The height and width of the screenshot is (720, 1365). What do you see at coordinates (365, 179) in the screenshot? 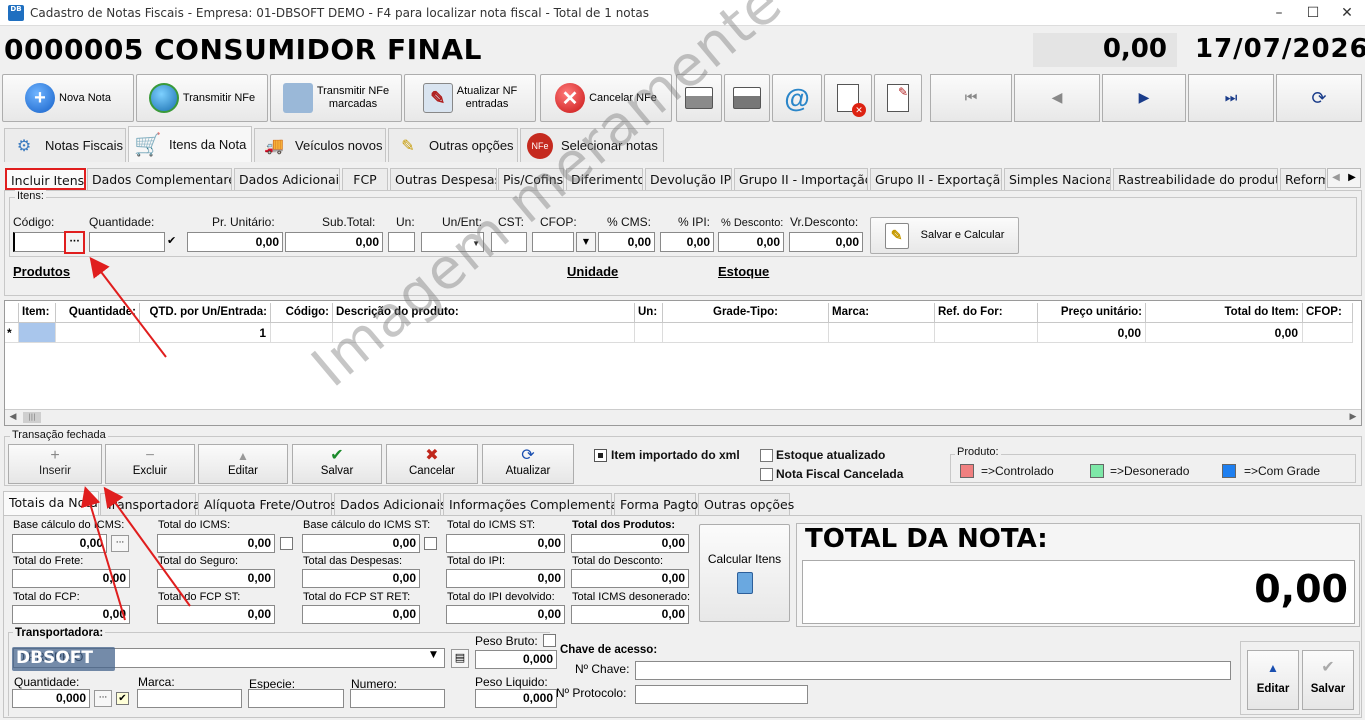
I see `subtab-fcp: FCP` at bounding box center [365, 179].